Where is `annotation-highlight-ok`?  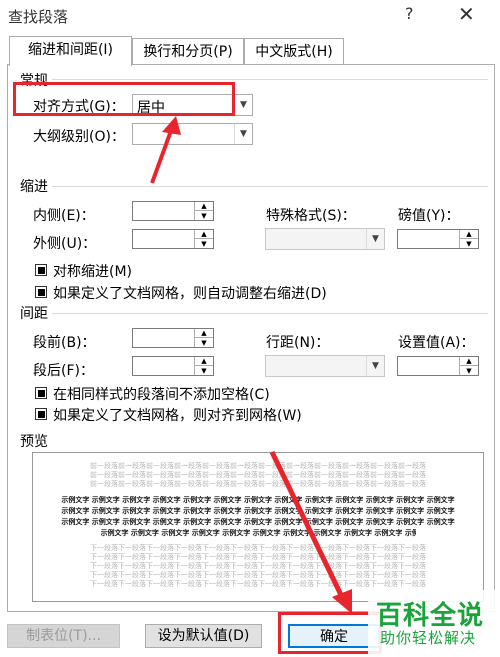
annotation-highlight-ok is located at coordinates (330, 633).